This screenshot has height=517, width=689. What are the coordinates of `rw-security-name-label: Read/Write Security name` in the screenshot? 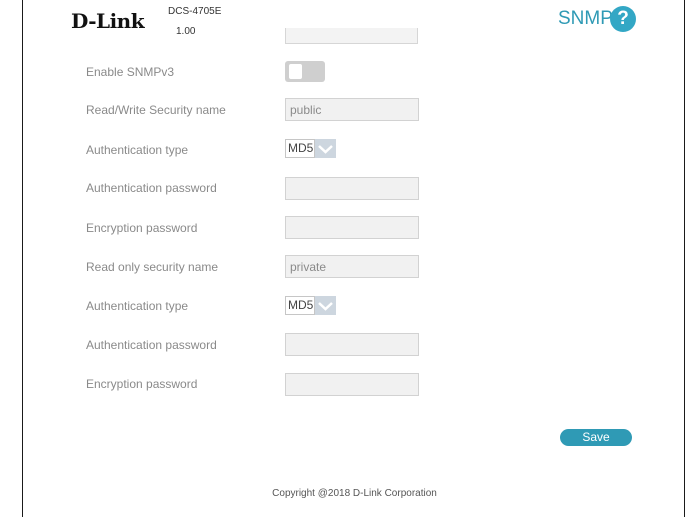 It's located at (156, 110).